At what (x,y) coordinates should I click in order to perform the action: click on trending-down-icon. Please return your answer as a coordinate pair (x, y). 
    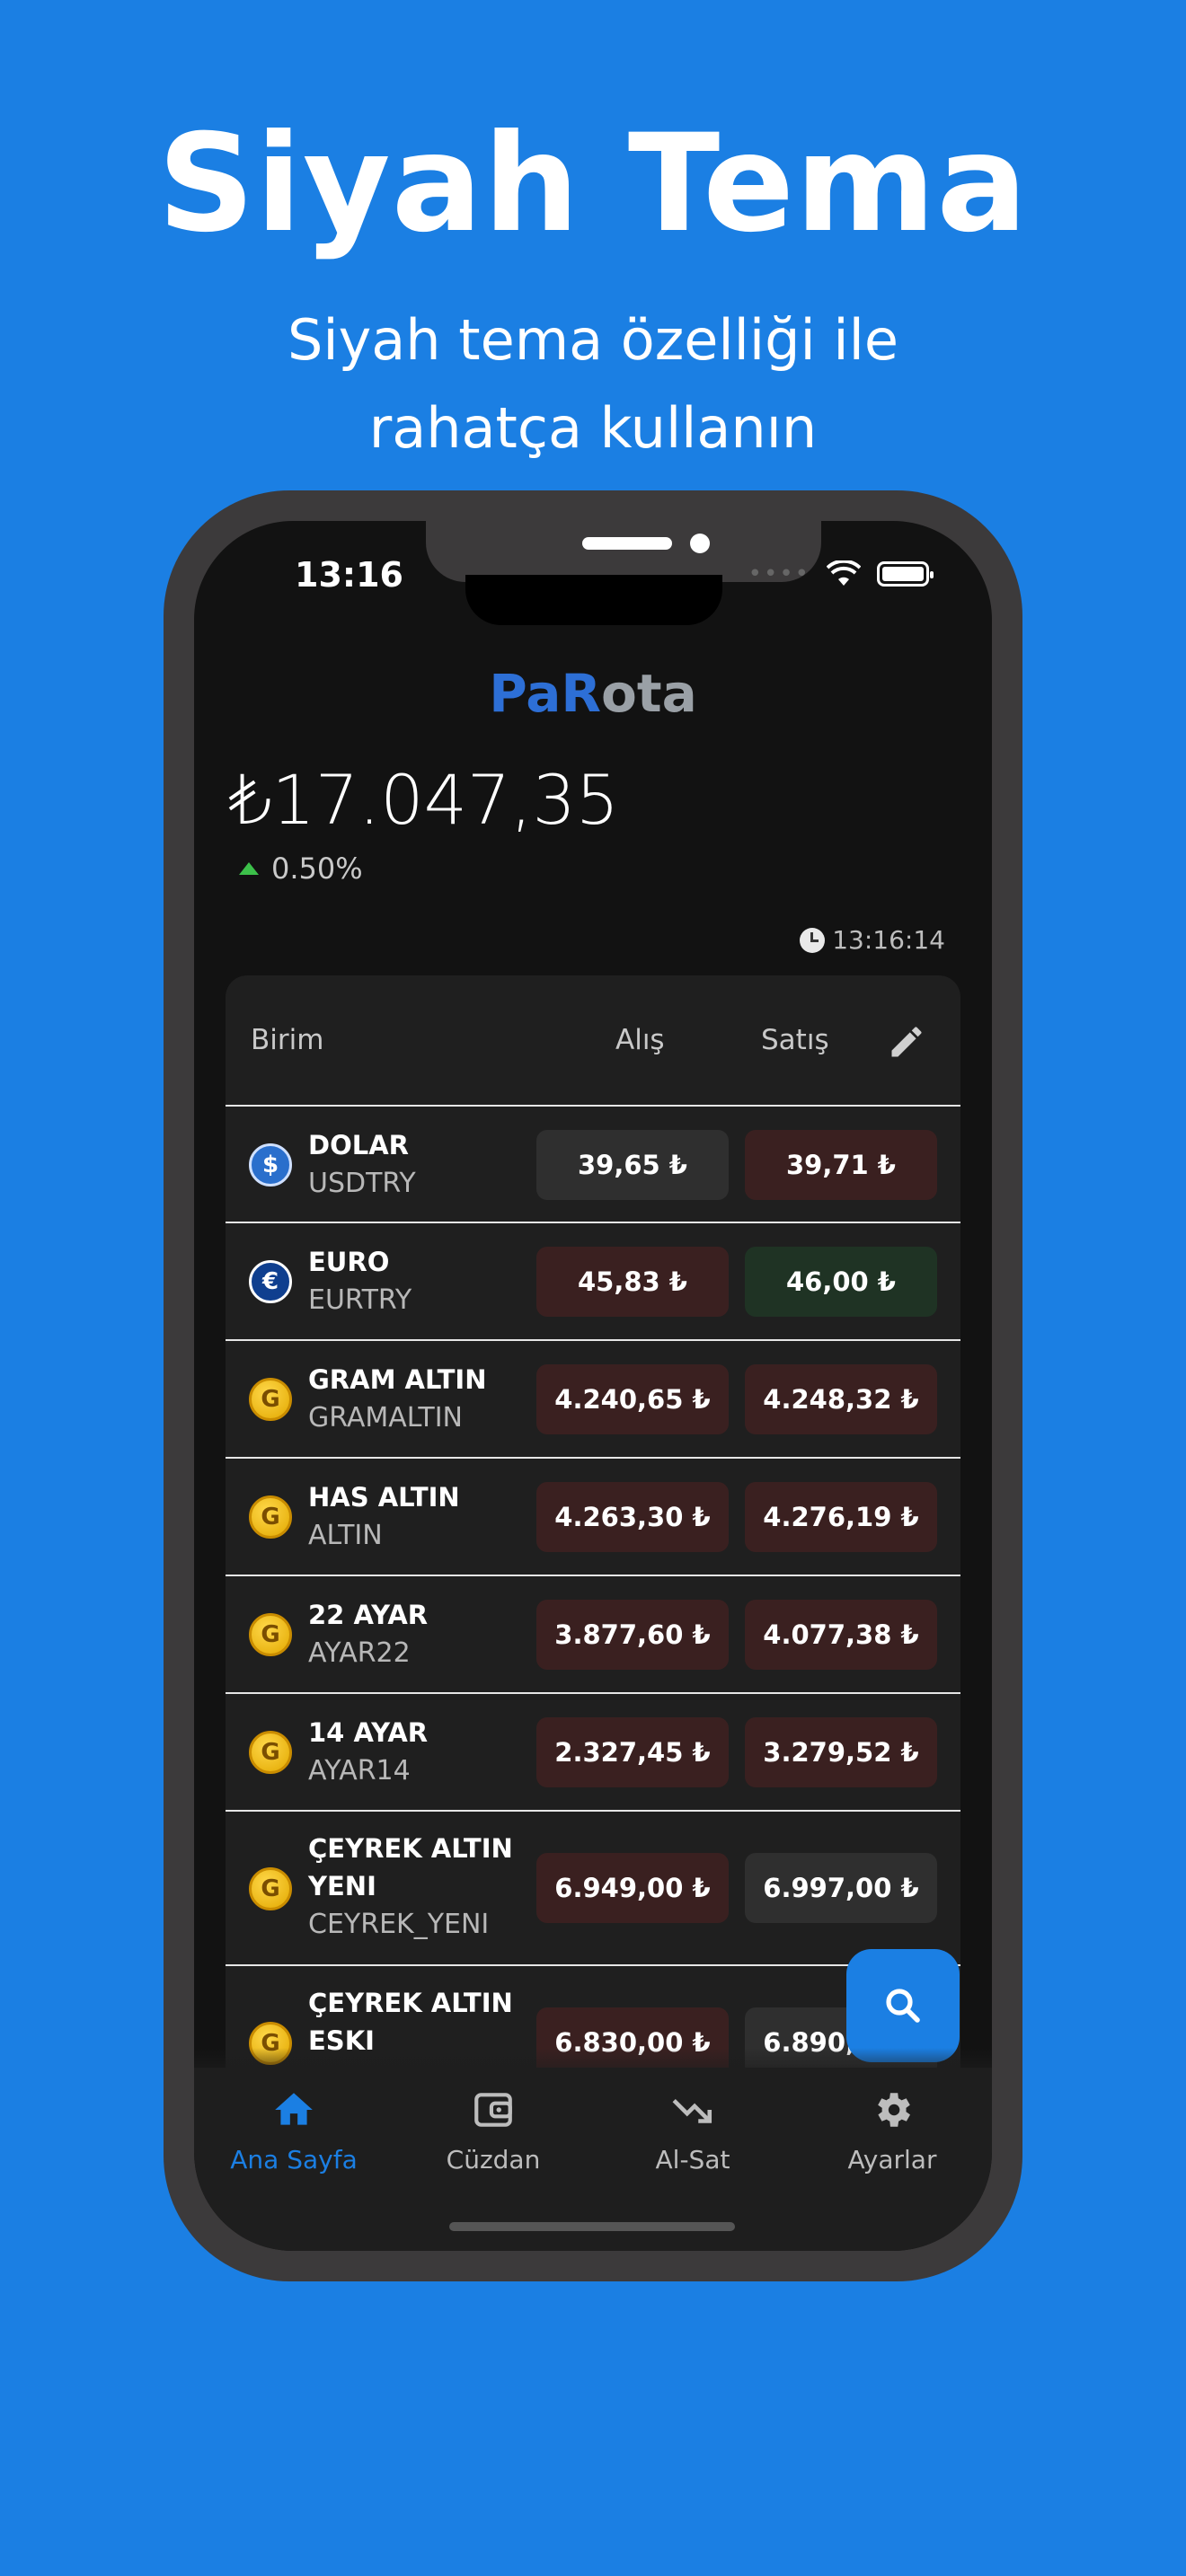
    Looking at the image, I should click on (692, 2110).